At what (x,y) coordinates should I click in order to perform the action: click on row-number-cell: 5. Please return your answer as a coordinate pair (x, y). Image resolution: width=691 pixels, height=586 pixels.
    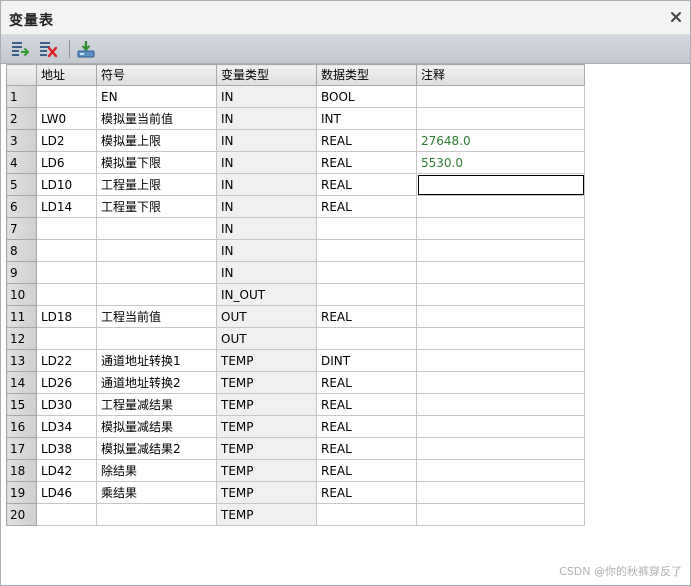
    Looking at the image, I should click on (21, 184).